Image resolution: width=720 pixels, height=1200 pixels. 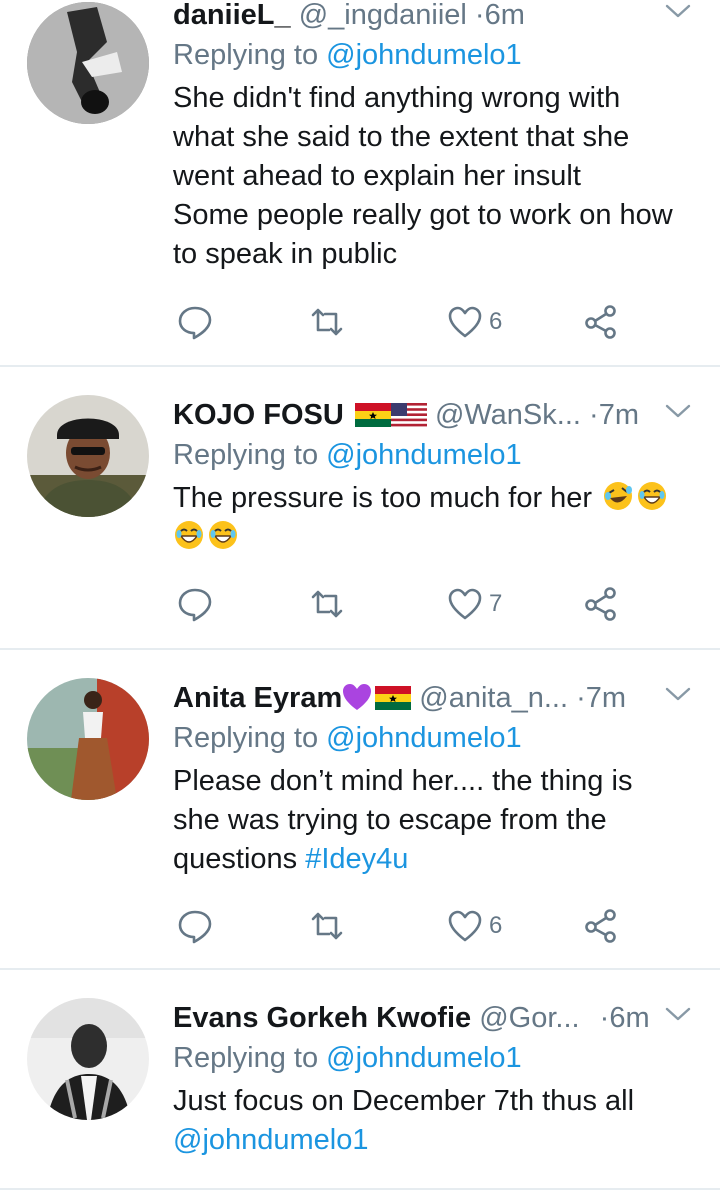 I want to click on tweet-text: The pressure is too much for her, so click(x=432, y=518).